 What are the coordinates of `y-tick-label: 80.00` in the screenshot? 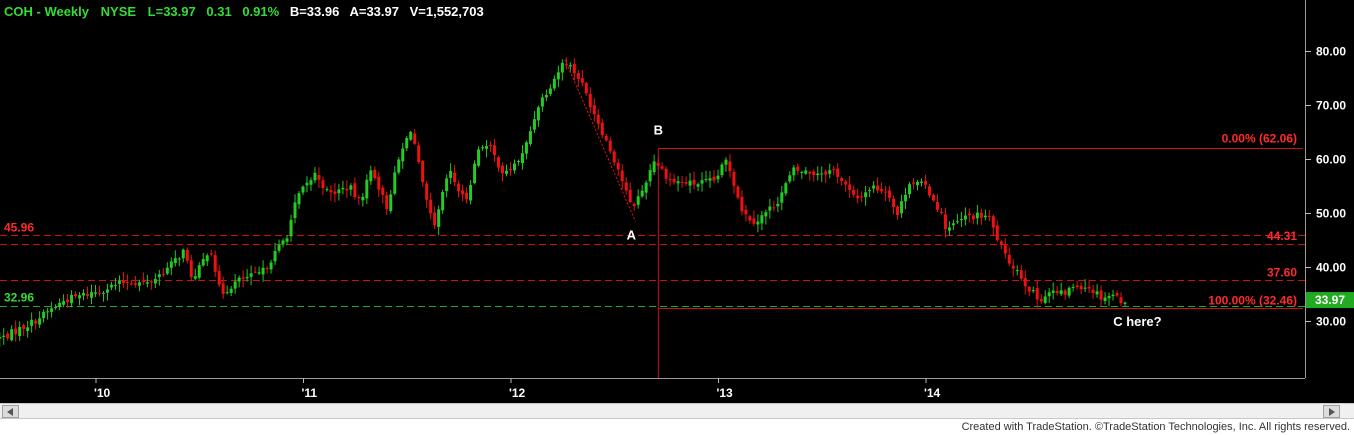 It's located at (1331, 52).